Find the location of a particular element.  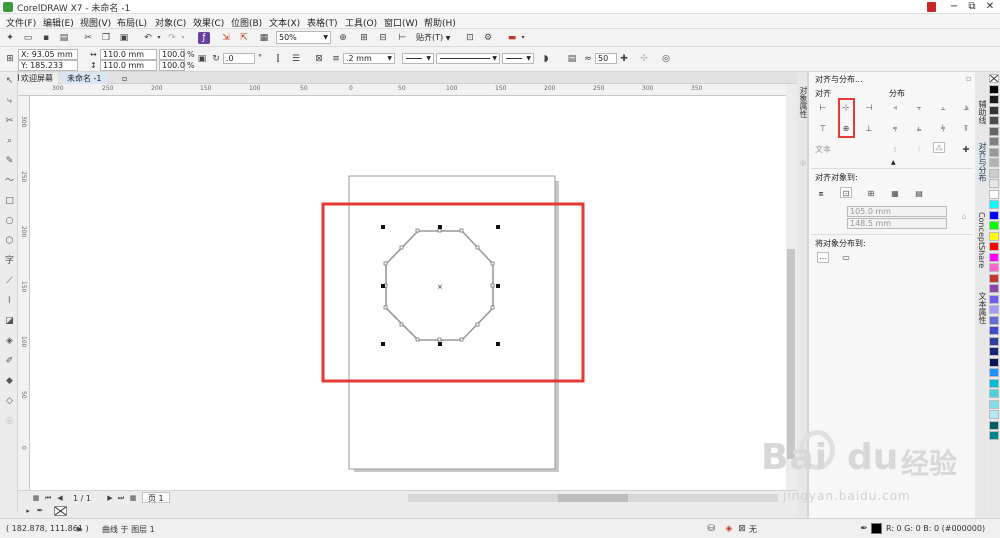

grid-icon: ⊟ is located at coordinates (383, 38).